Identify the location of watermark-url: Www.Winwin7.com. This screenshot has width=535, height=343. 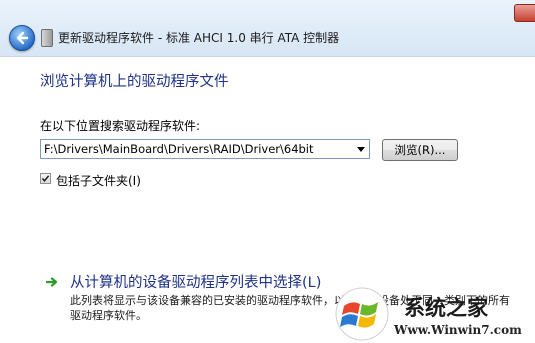
(458, 330).